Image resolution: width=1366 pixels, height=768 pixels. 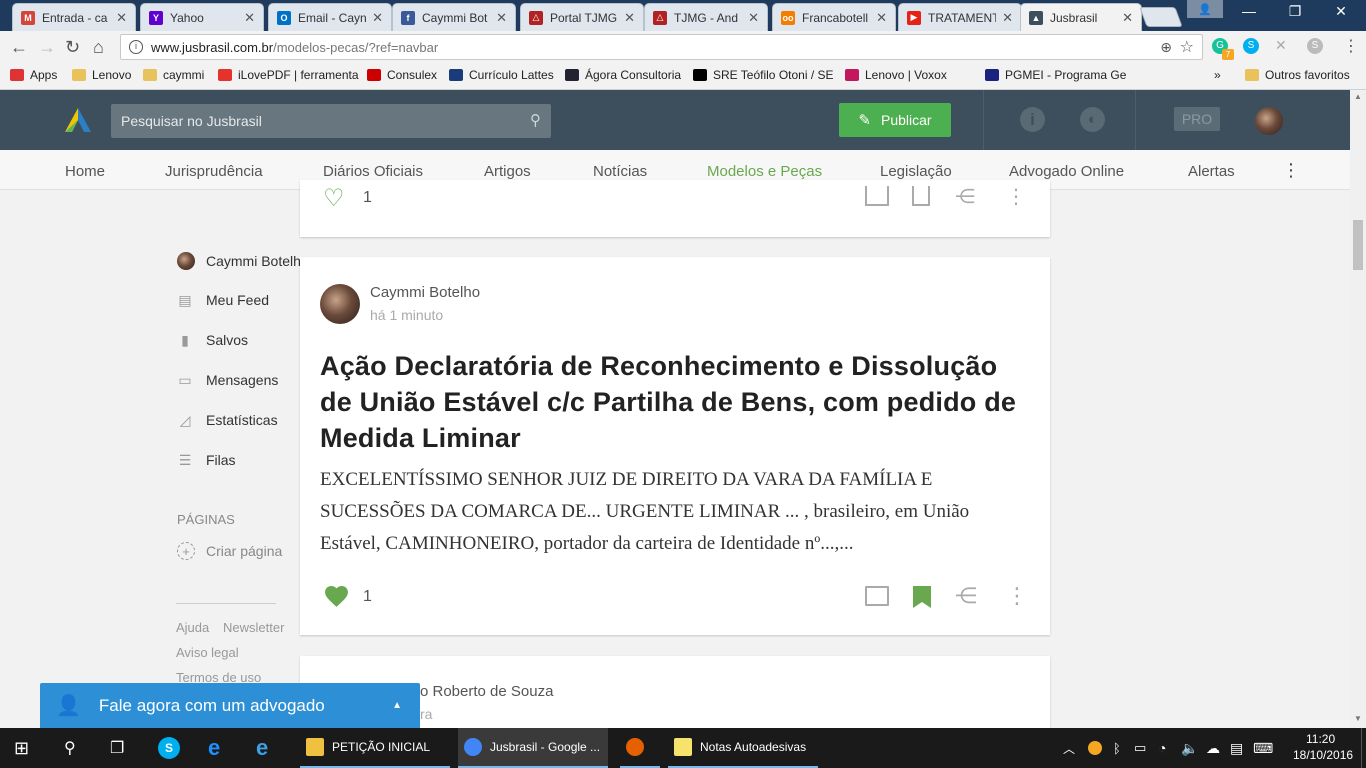 What do you see at coordinates (1161, 17) in the screenshot?
I see `new-tab-button` at bounding box center [1161, 17].